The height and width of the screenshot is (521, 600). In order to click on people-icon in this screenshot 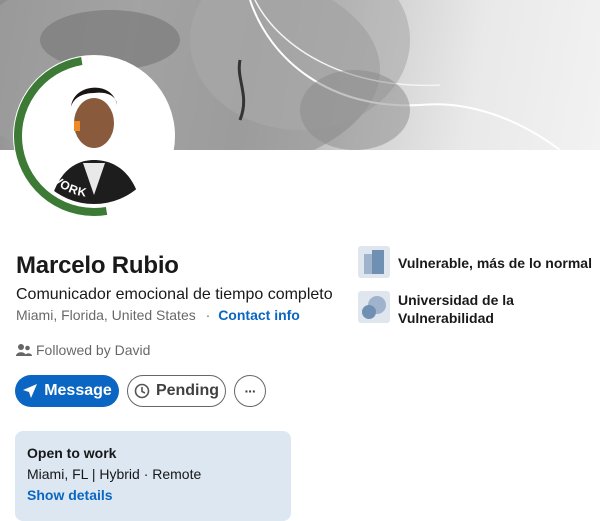, I will do `click(24, 350)`.